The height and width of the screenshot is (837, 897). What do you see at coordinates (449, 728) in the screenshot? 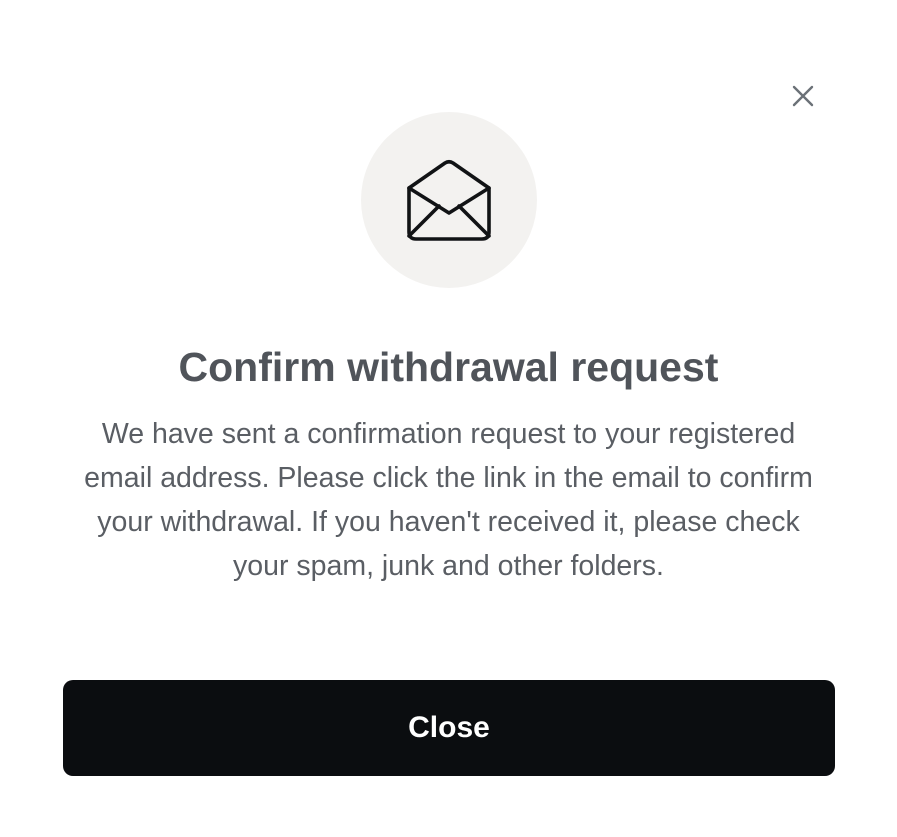
I see `close-button: Close` at bounding box center [449, 728].